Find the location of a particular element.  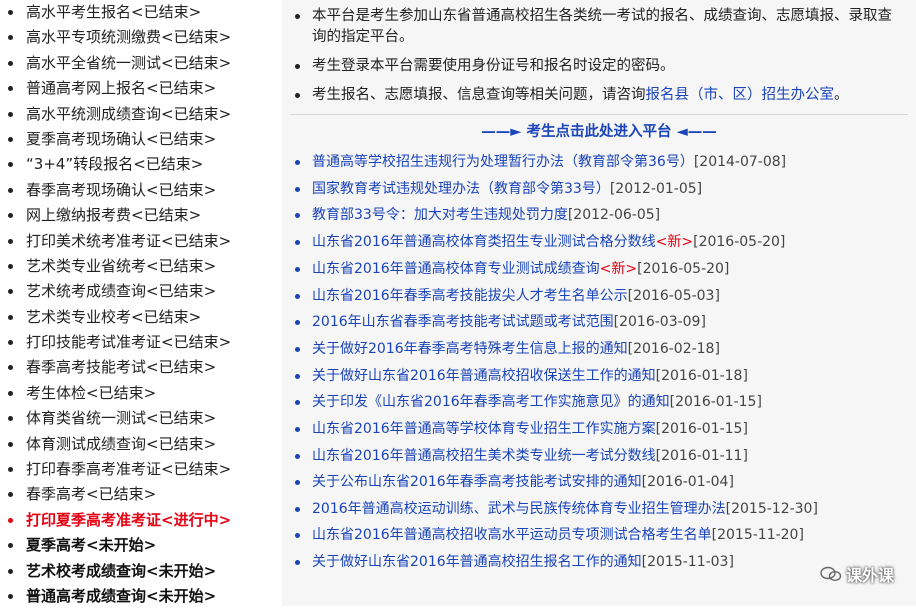

menu-item: 夏季高考现场确认<已结束> is located at coordinates (141, 139).